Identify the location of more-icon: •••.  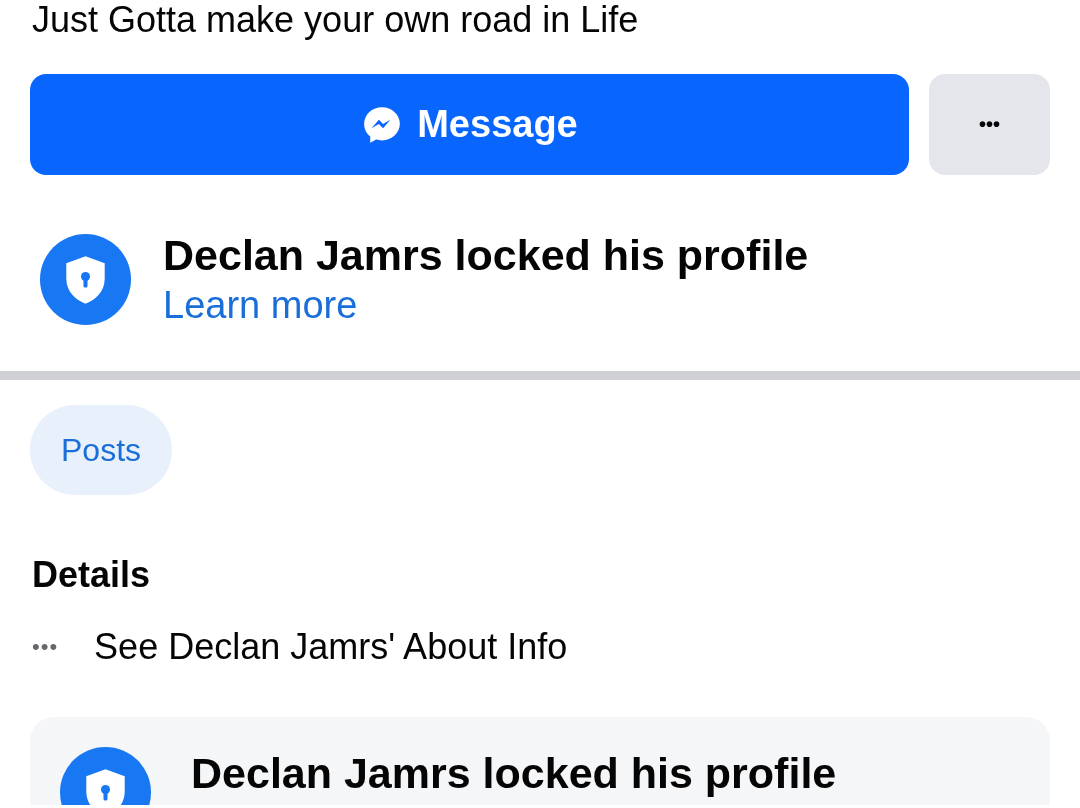
(45, 647).